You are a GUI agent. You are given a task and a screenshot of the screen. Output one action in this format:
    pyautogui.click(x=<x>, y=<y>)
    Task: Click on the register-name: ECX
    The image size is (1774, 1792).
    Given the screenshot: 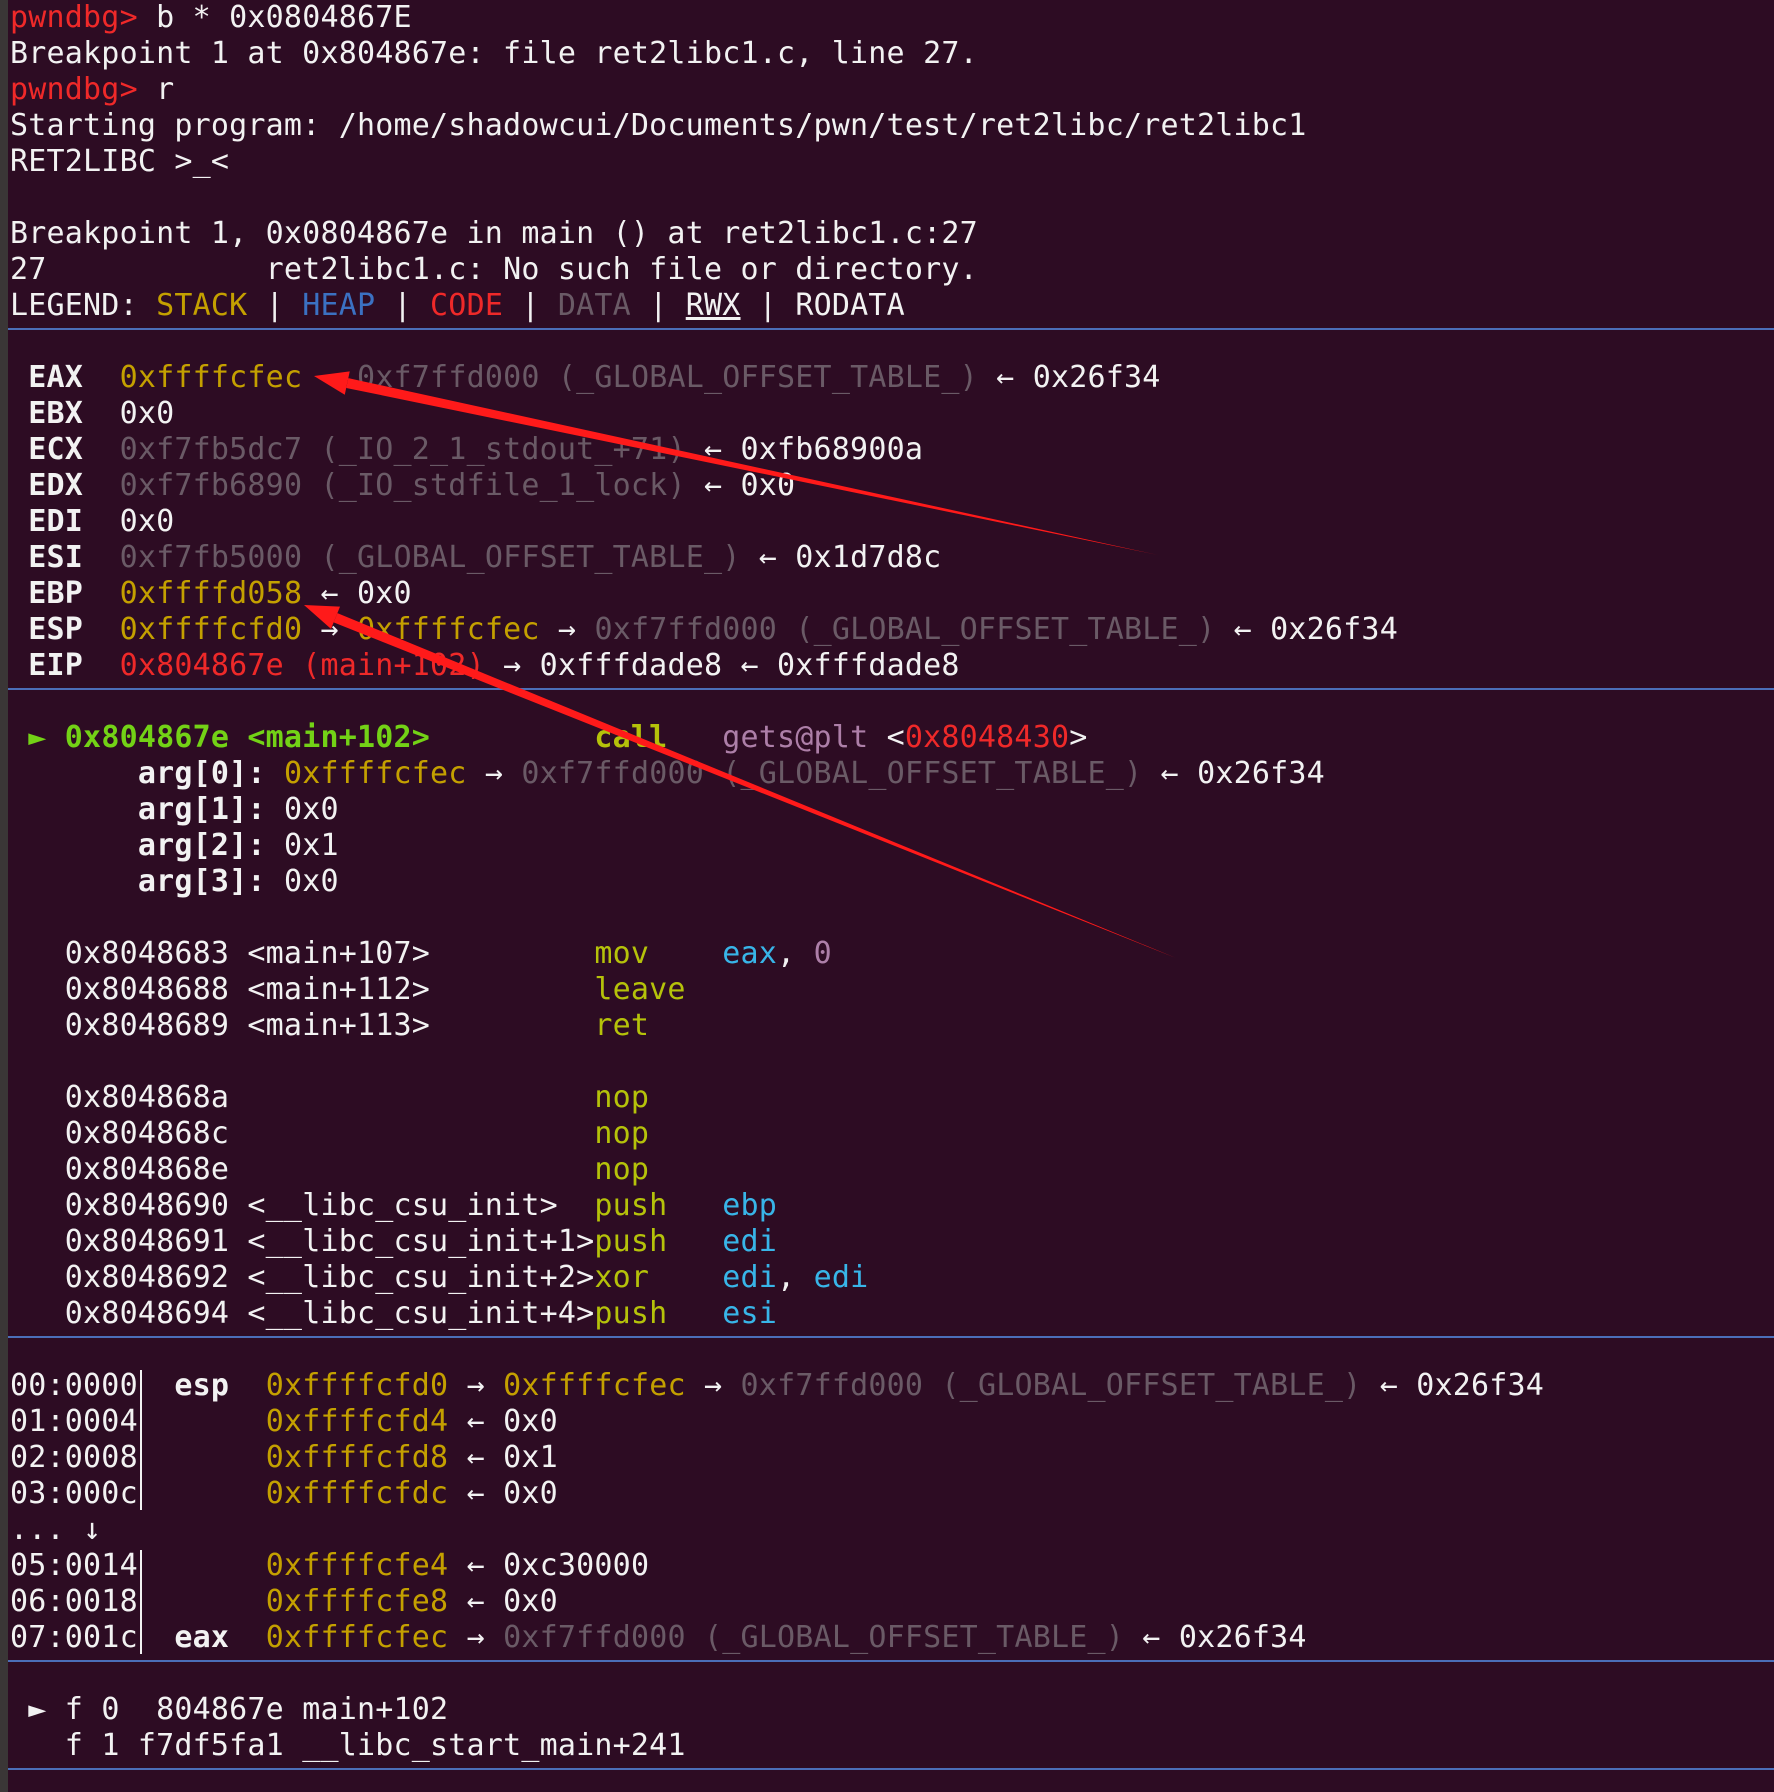 What is the action you would take?
    pyautogui.click(x=56, y=449)
    